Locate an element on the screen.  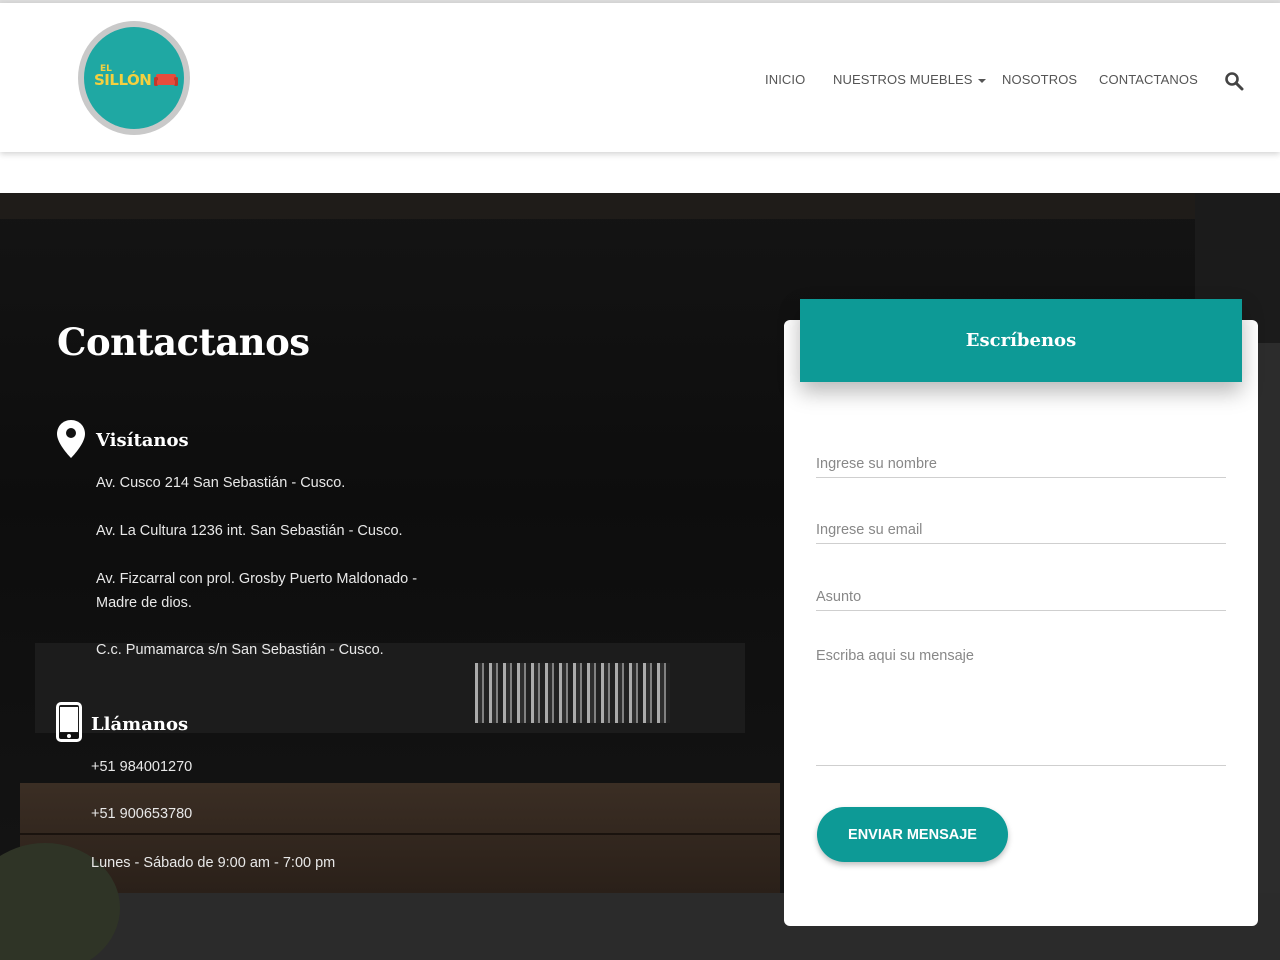
nav-item-nuestros-muebles: NUESTROS MUEBLES is located at coordinates (909, 79).